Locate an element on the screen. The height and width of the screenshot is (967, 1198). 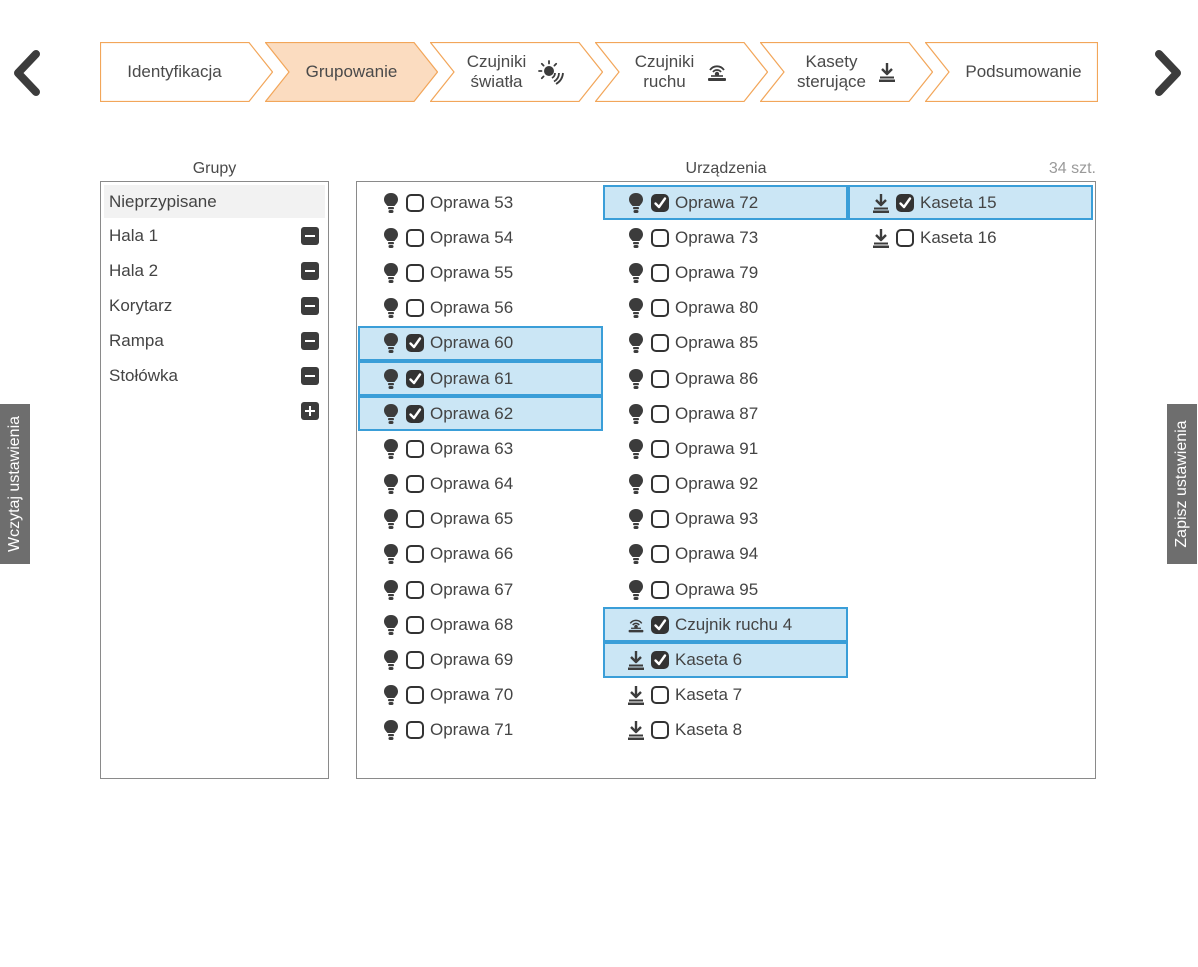
previous-step-button is located at coordinates (27, 73).